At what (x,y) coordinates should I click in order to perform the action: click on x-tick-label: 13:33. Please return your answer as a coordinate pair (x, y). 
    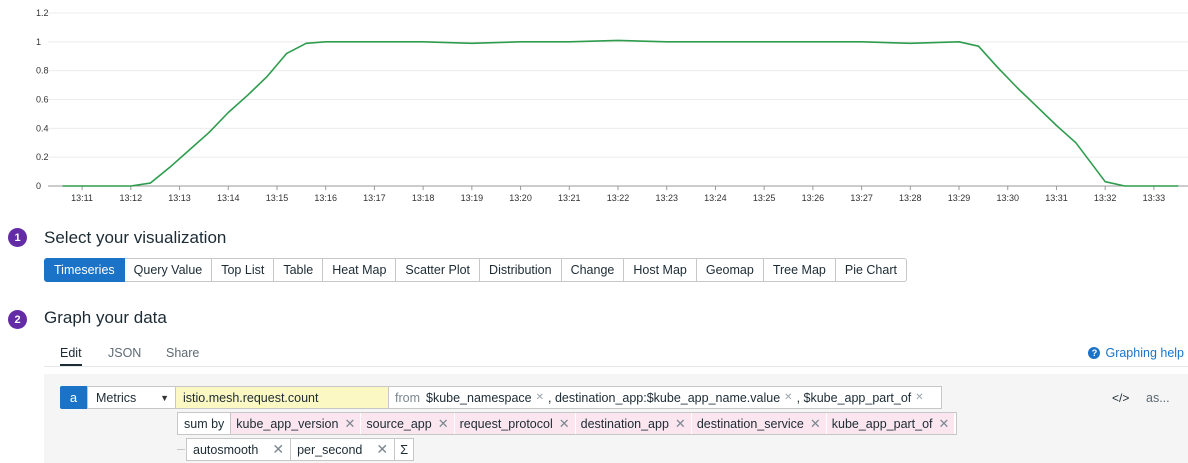
    Looking at the image, I should click on (1154, 198).